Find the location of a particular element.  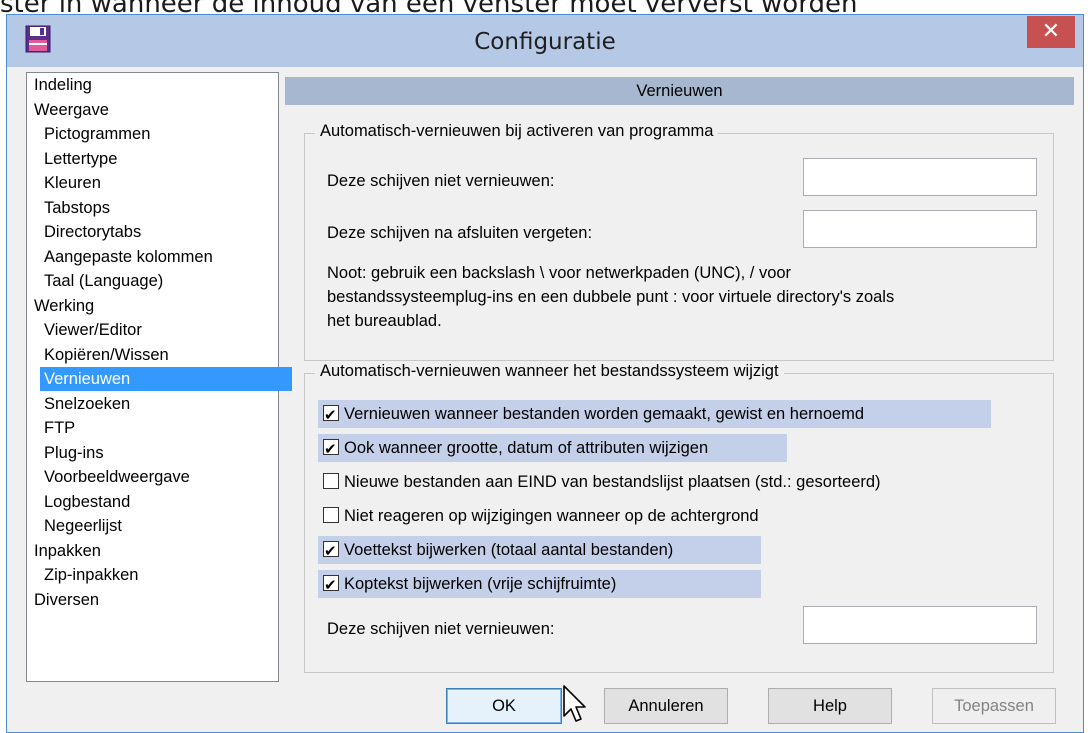

forget-drives-input is located at coordinates (920, 229).